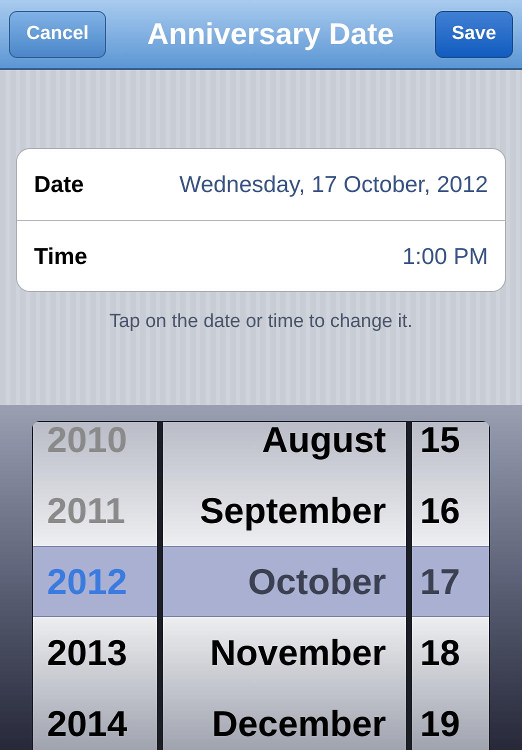 The width and height of the screenshot is (522, 750). Describe the element at coordinates (95, 652) in the screenshot. I see `picker-item: 2013` at that location.